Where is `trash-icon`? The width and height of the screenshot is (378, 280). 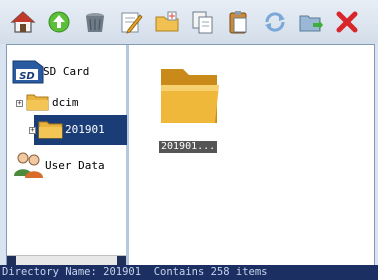
trash-icon is located at coordinates (95, 22).